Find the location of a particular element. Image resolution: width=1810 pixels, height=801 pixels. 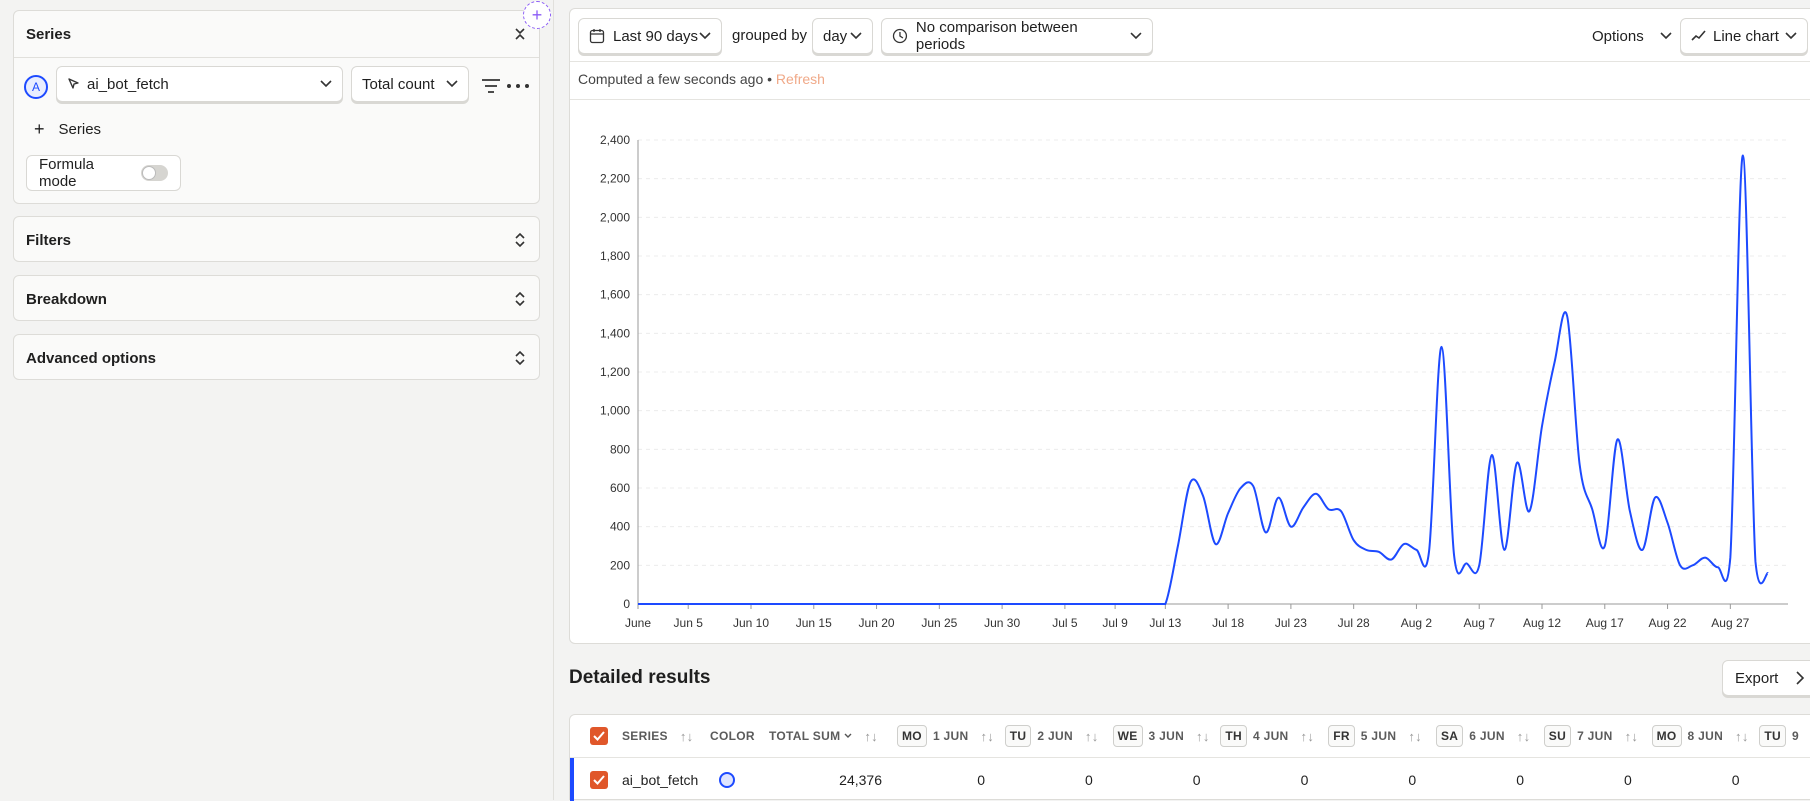

day-column-header: TU 9 is located at coordinates (1779, 736).